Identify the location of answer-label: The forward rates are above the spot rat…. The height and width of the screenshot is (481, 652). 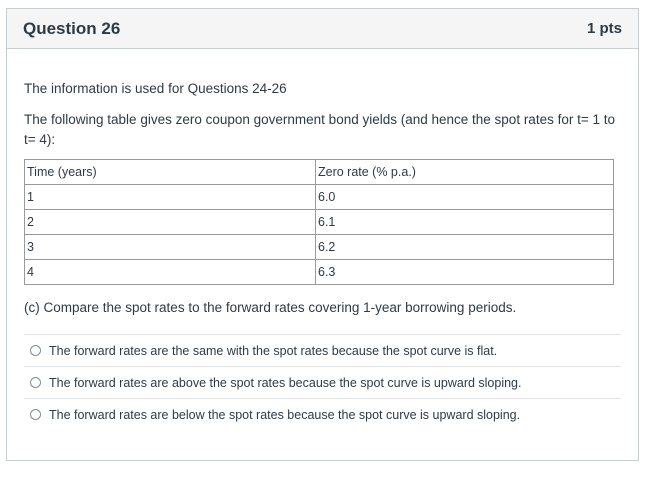
(285, 382).